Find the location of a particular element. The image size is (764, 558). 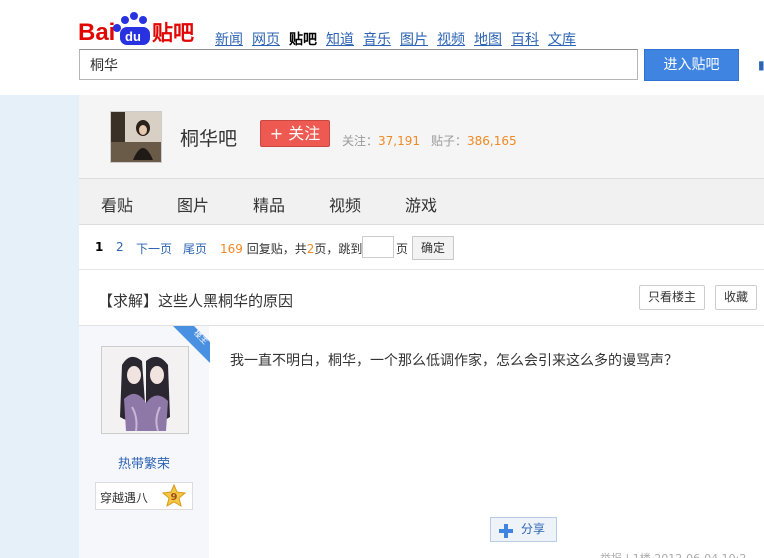

post-body-text: 我一直不明白，桐华，一个那么低调作家，怎么会引来这么多的谩骂声？ is located at coordinates (454, 361).